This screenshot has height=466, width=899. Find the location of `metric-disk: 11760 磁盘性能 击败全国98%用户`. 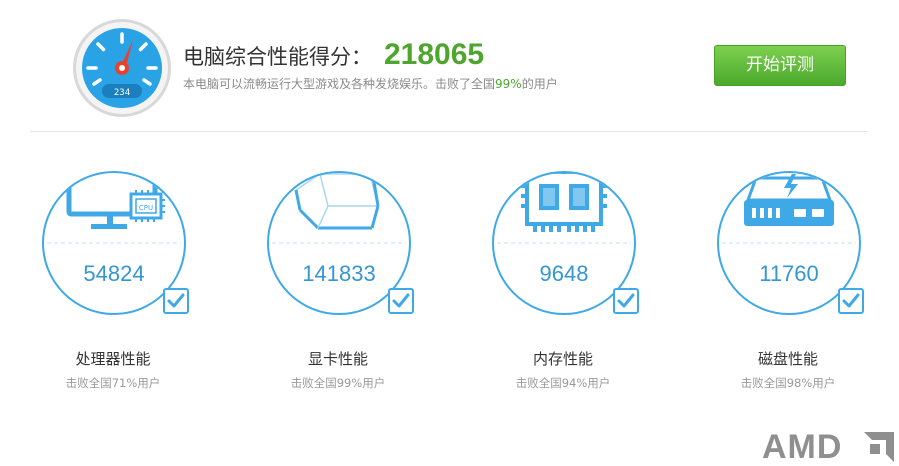

metric-disk: 11760 磁盘性能 击败全国98%用户 is located at coordinates (788, 285).